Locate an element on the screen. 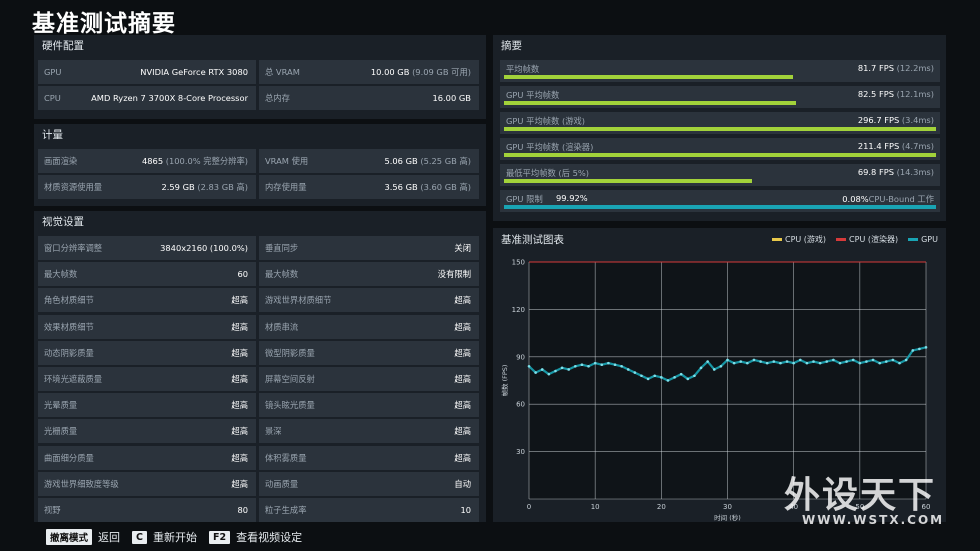 The height and width of the screenshot is (551, 980). visual-settings-panel-title: 视觉设置 is located at coordinates (63, 222).